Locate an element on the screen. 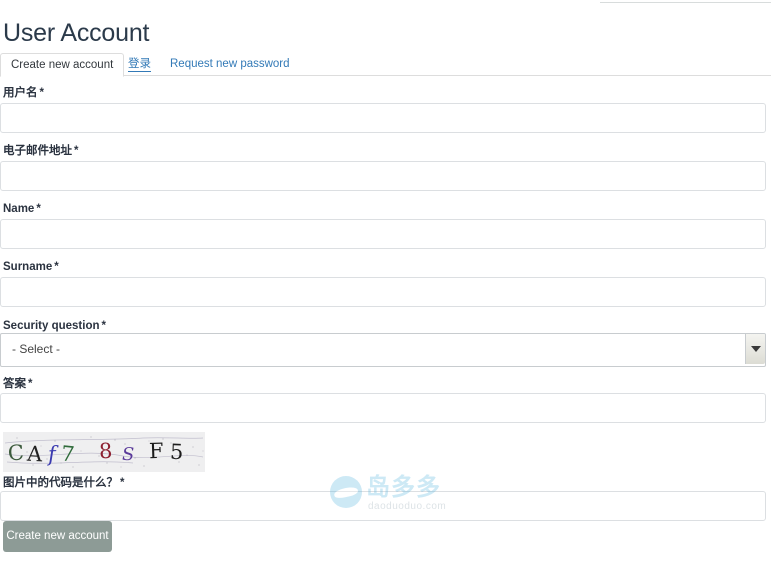  security-question-selected-value: - Select - is located at coordinates (36, 349).